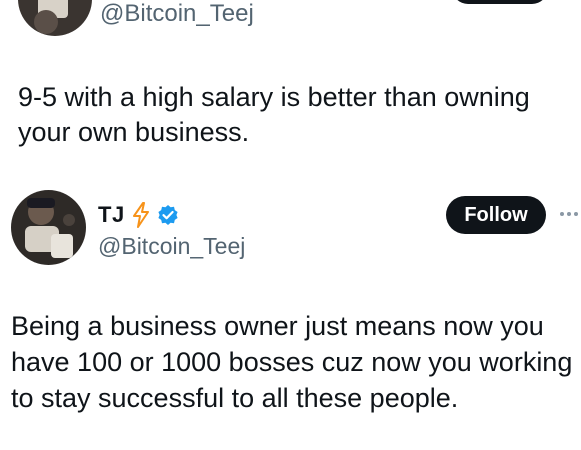 This screenshot has width=581, height=450. What do you see at coordinates (496, 215) in the screenshot?
I see `follow-button: Follow` at bounding box center [496, 215].